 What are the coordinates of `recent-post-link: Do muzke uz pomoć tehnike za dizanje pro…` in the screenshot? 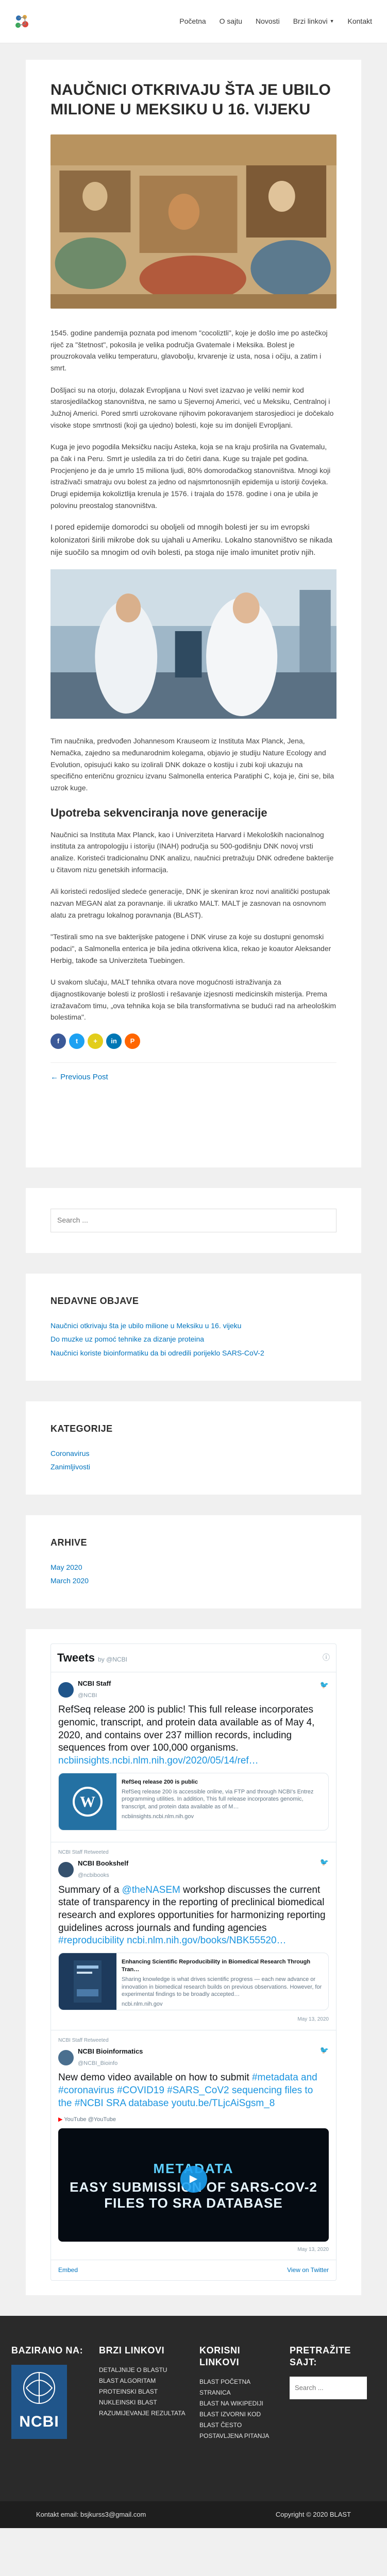 It's located at (127, 1339).